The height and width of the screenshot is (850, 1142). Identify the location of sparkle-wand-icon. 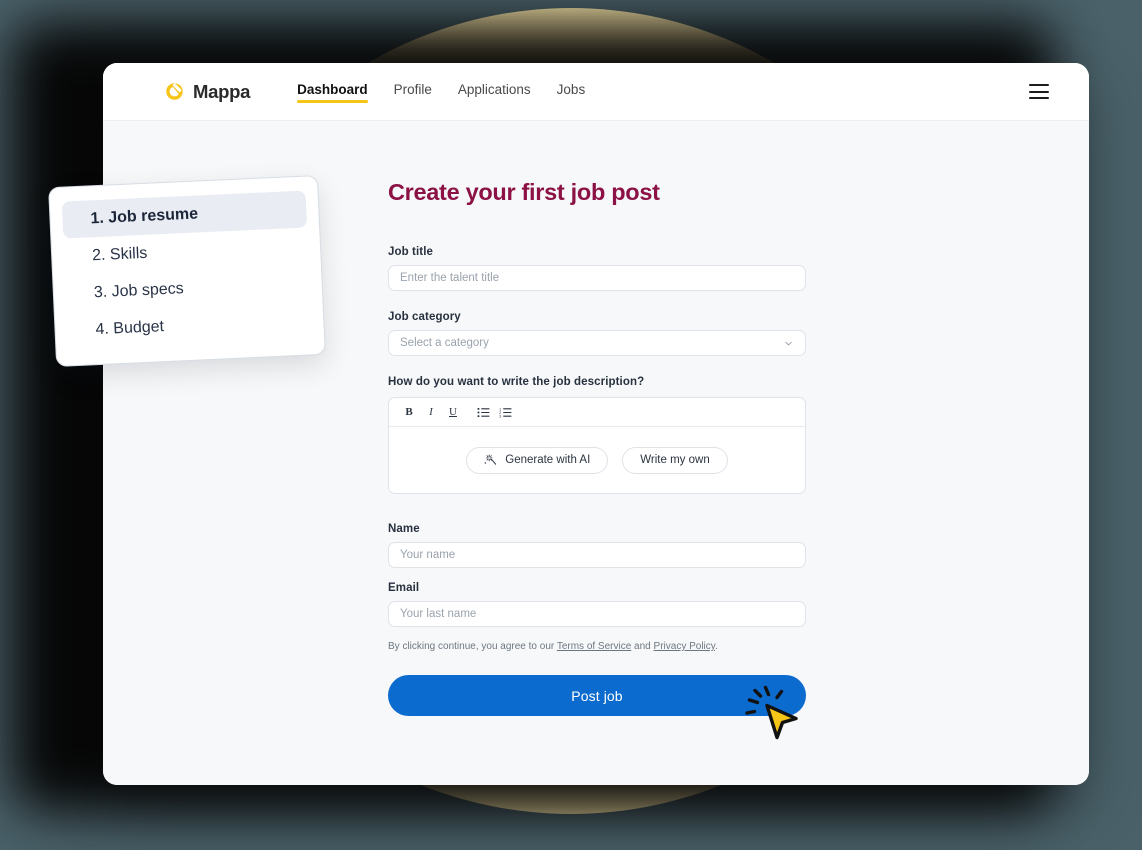
(490, 459).